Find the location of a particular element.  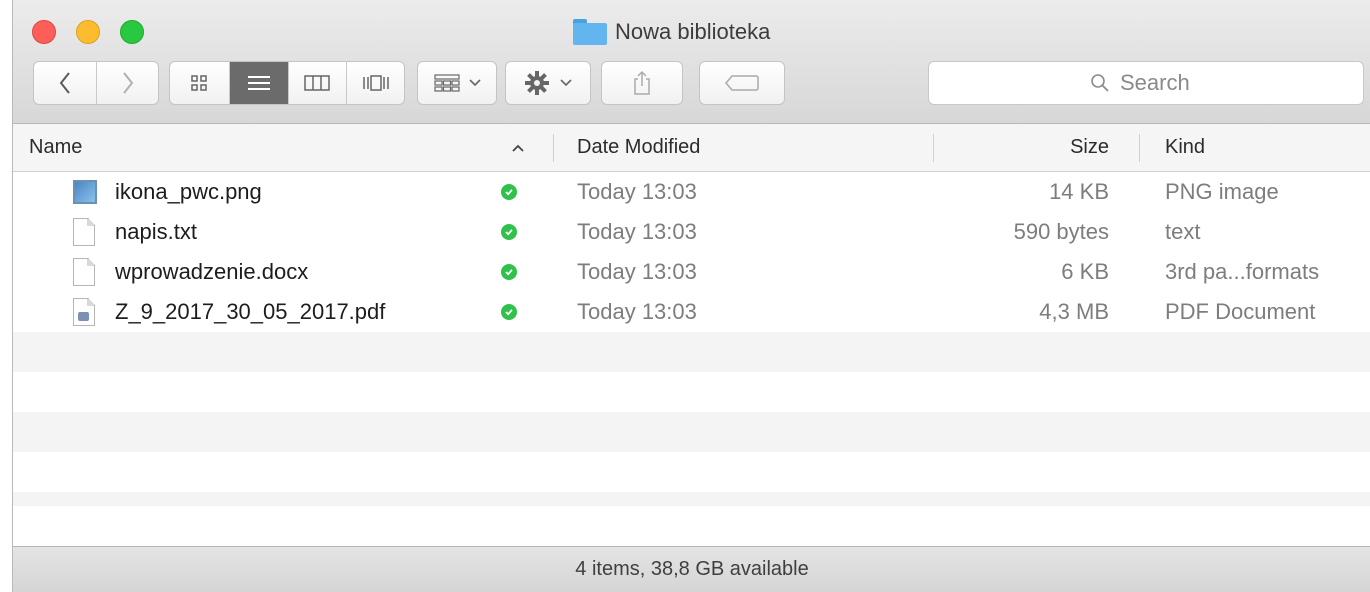

search-icon is located at coordinates (1100, 83).